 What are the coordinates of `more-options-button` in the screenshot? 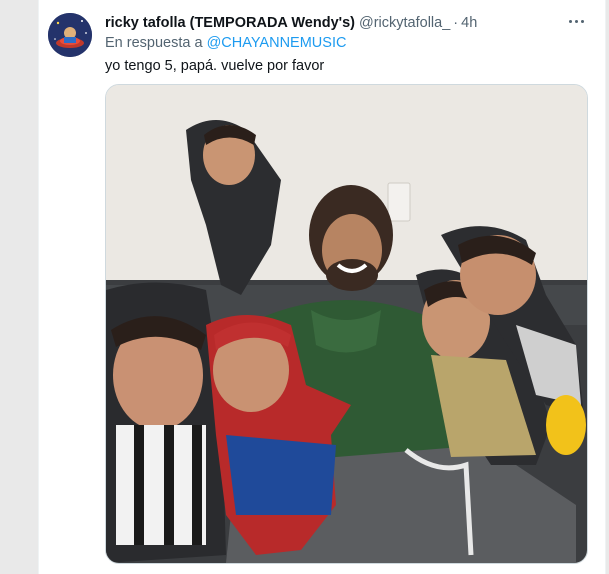 It's located at (576, 21).